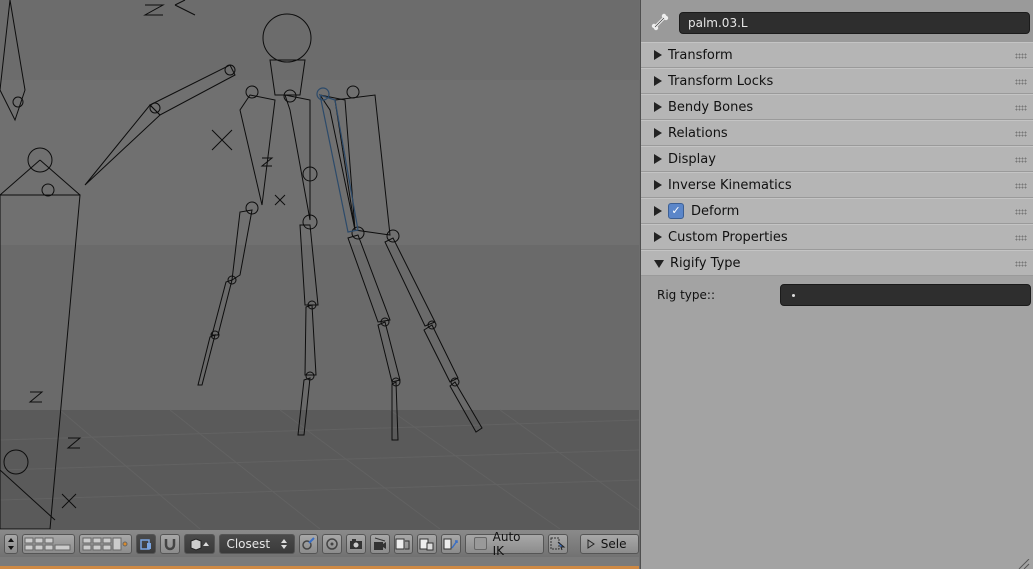 Image resolution: width=1033 pixels, height=569 pixels. What do you see at coordinates (692, 159) in the screenshot?
I see `section-label: Display` at bounding box center [692, 159].